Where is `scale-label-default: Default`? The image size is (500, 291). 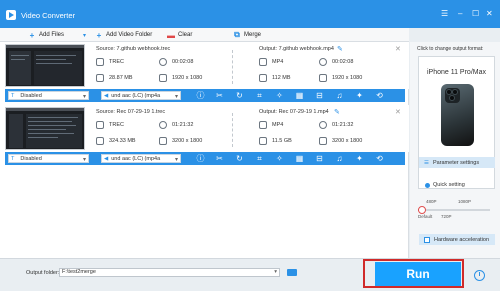
scale-label-default: Default is located at coordinates (425, 216).